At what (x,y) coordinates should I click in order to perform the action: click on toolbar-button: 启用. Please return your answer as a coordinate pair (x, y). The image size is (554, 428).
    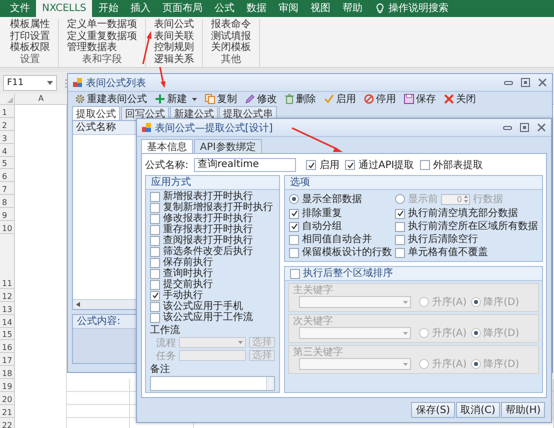
    Looking at the image, I should click on (340, 99).